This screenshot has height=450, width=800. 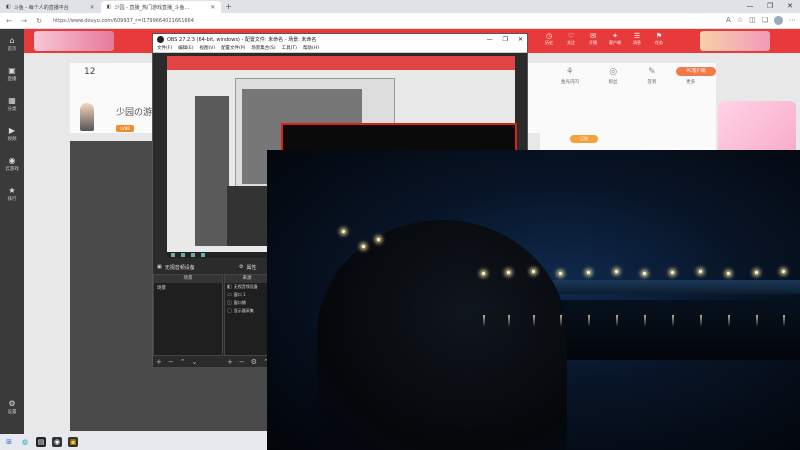 I want to click on rp-item: ◎ 粉丝, so click(x=613, y=76).